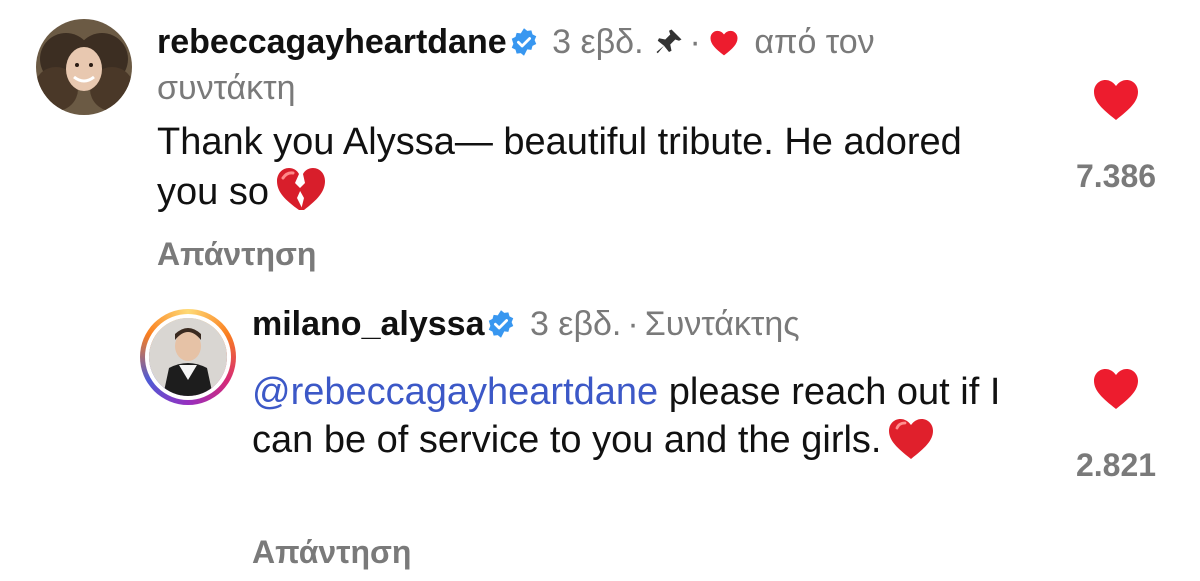 Image resolution: width=1200 pixels, height=581 pixels. What do you see at coordinates (814, 42) in the screenshot?
I see `author-liked-label: από τον` at bounding box center [814, 42].